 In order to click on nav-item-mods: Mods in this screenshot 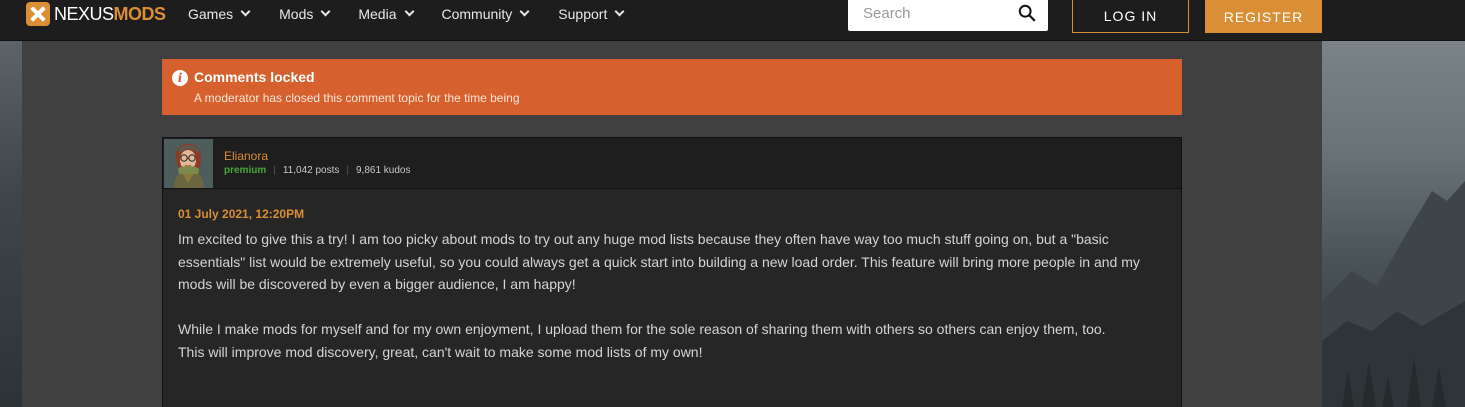, I will do `click(305, 13)`.